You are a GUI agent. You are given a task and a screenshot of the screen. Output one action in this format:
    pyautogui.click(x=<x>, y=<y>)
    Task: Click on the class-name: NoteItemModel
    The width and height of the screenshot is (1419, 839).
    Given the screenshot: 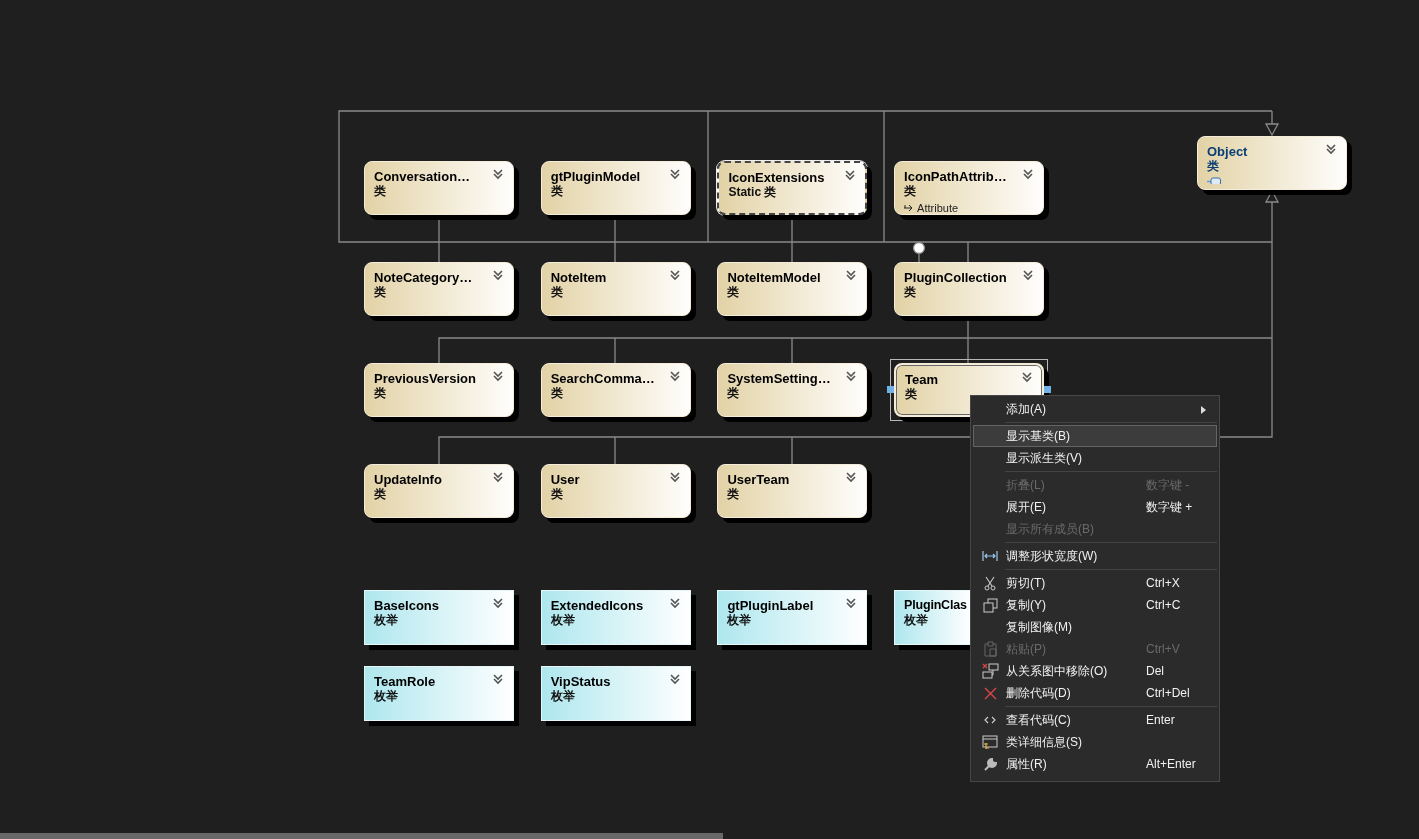 What is the action you would take?
    pyautogui.click(x=774, y=277)
    